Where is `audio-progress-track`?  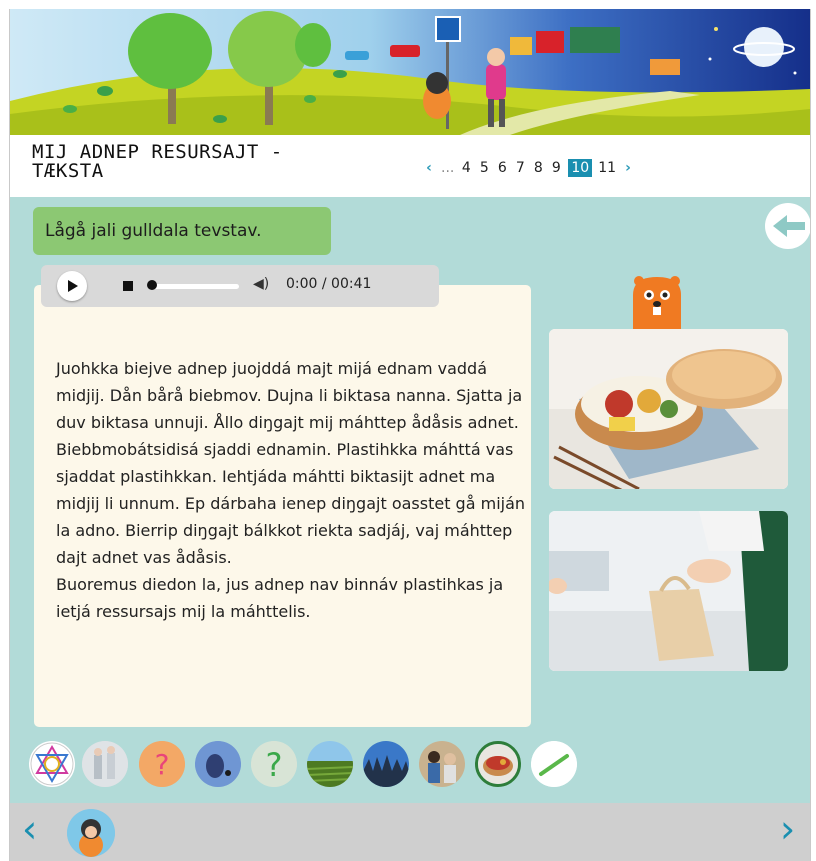 audio-progress-track is located at coordinates (194, 286).